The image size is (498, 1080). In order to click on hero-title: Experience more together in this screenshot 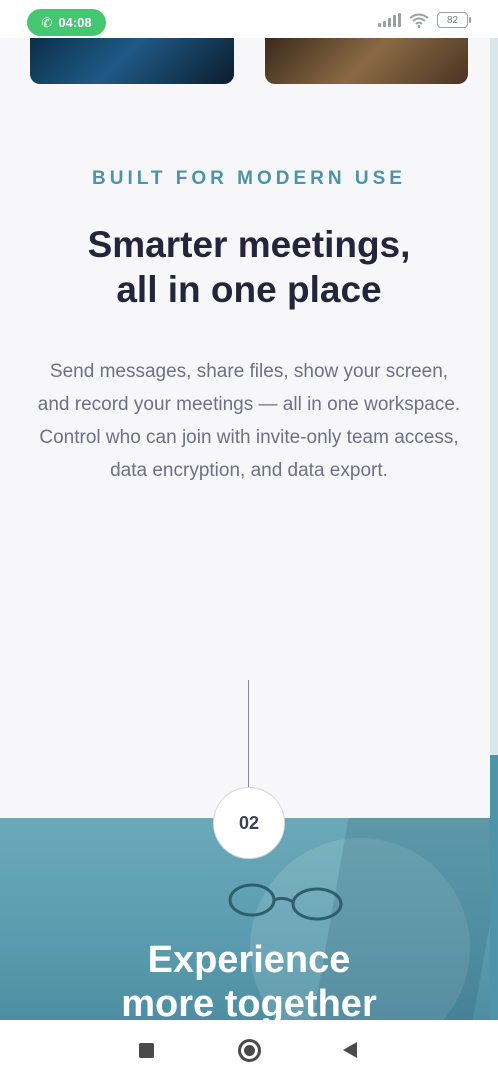, I will do `click(245, 979)`.